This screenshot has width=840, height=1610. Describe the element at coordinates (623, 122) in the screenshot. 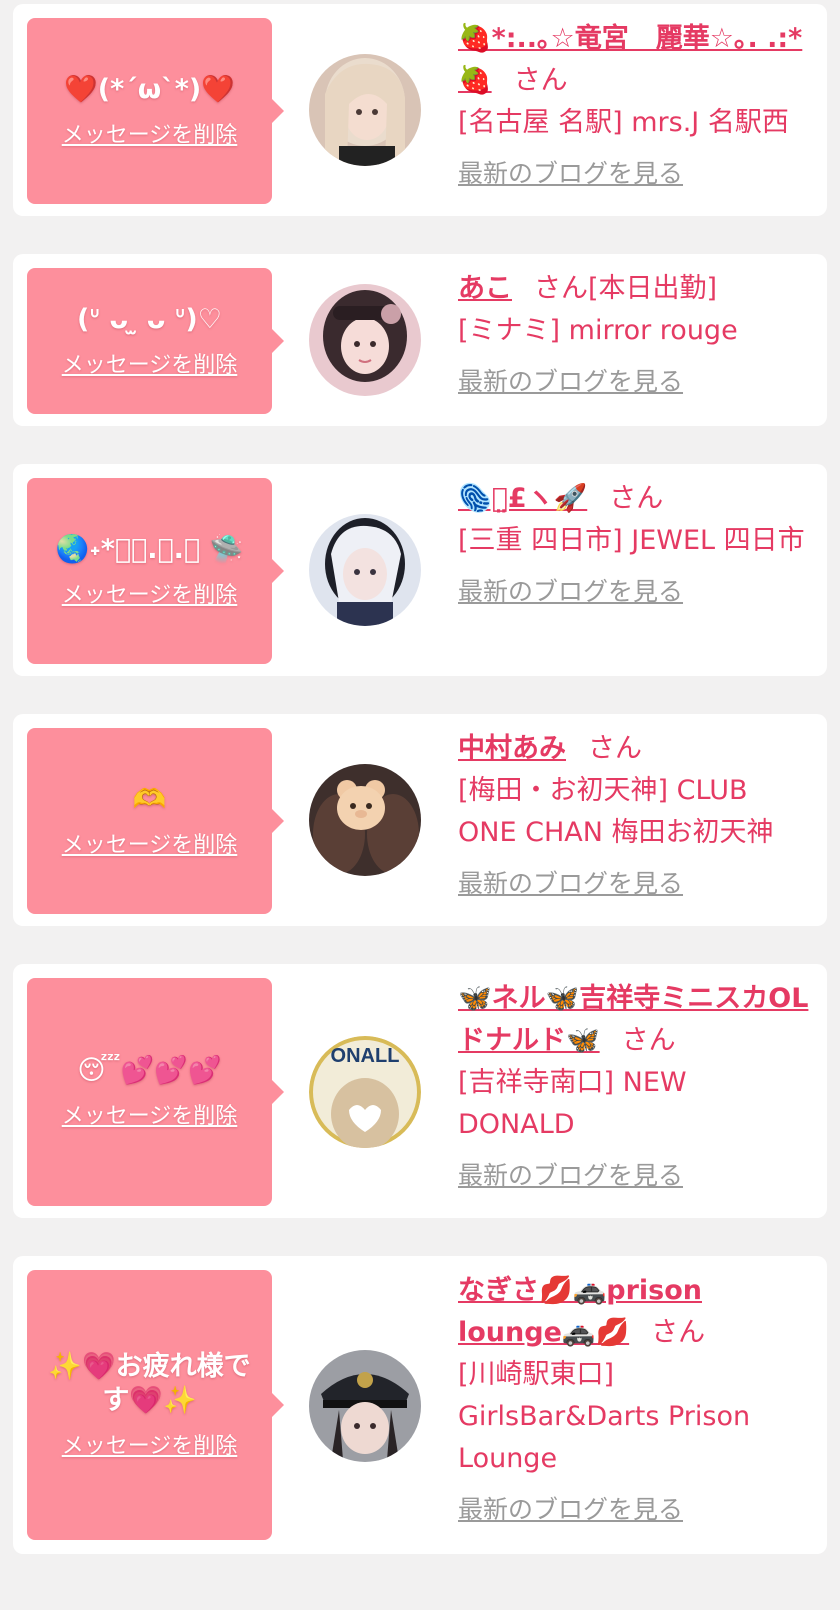

I see `shop-name: [名古屋 名駅] mrs.J 名駅西` at that location.